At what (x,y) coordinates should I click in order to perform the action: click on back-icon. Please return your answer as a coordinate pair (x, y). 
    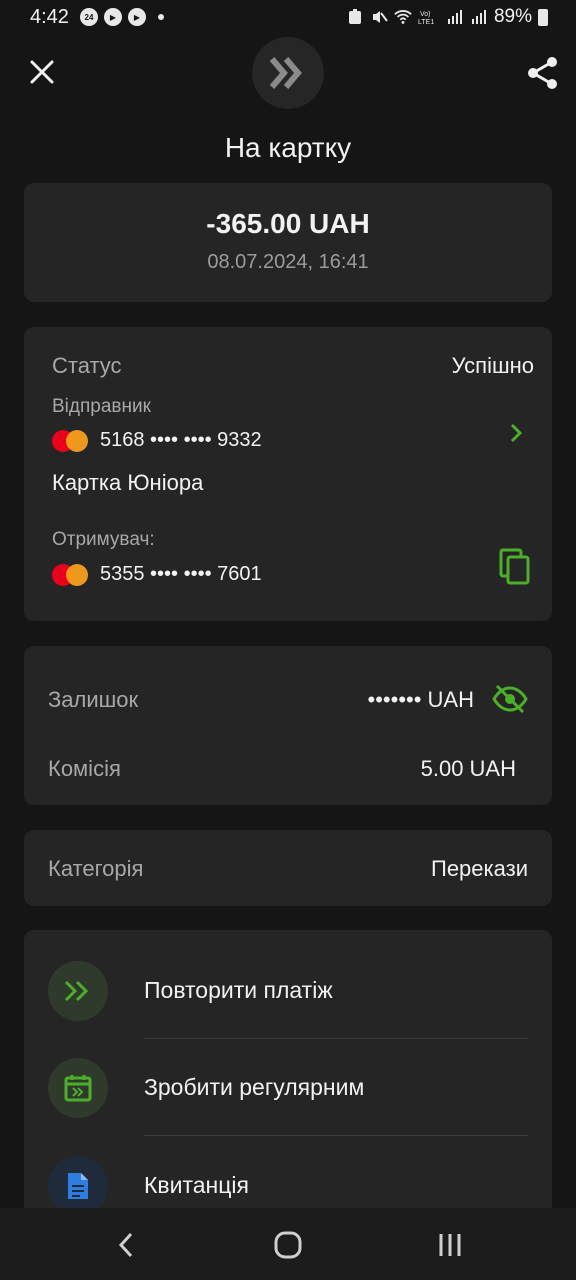
    Looking at the image, I should click on (125, 1245).